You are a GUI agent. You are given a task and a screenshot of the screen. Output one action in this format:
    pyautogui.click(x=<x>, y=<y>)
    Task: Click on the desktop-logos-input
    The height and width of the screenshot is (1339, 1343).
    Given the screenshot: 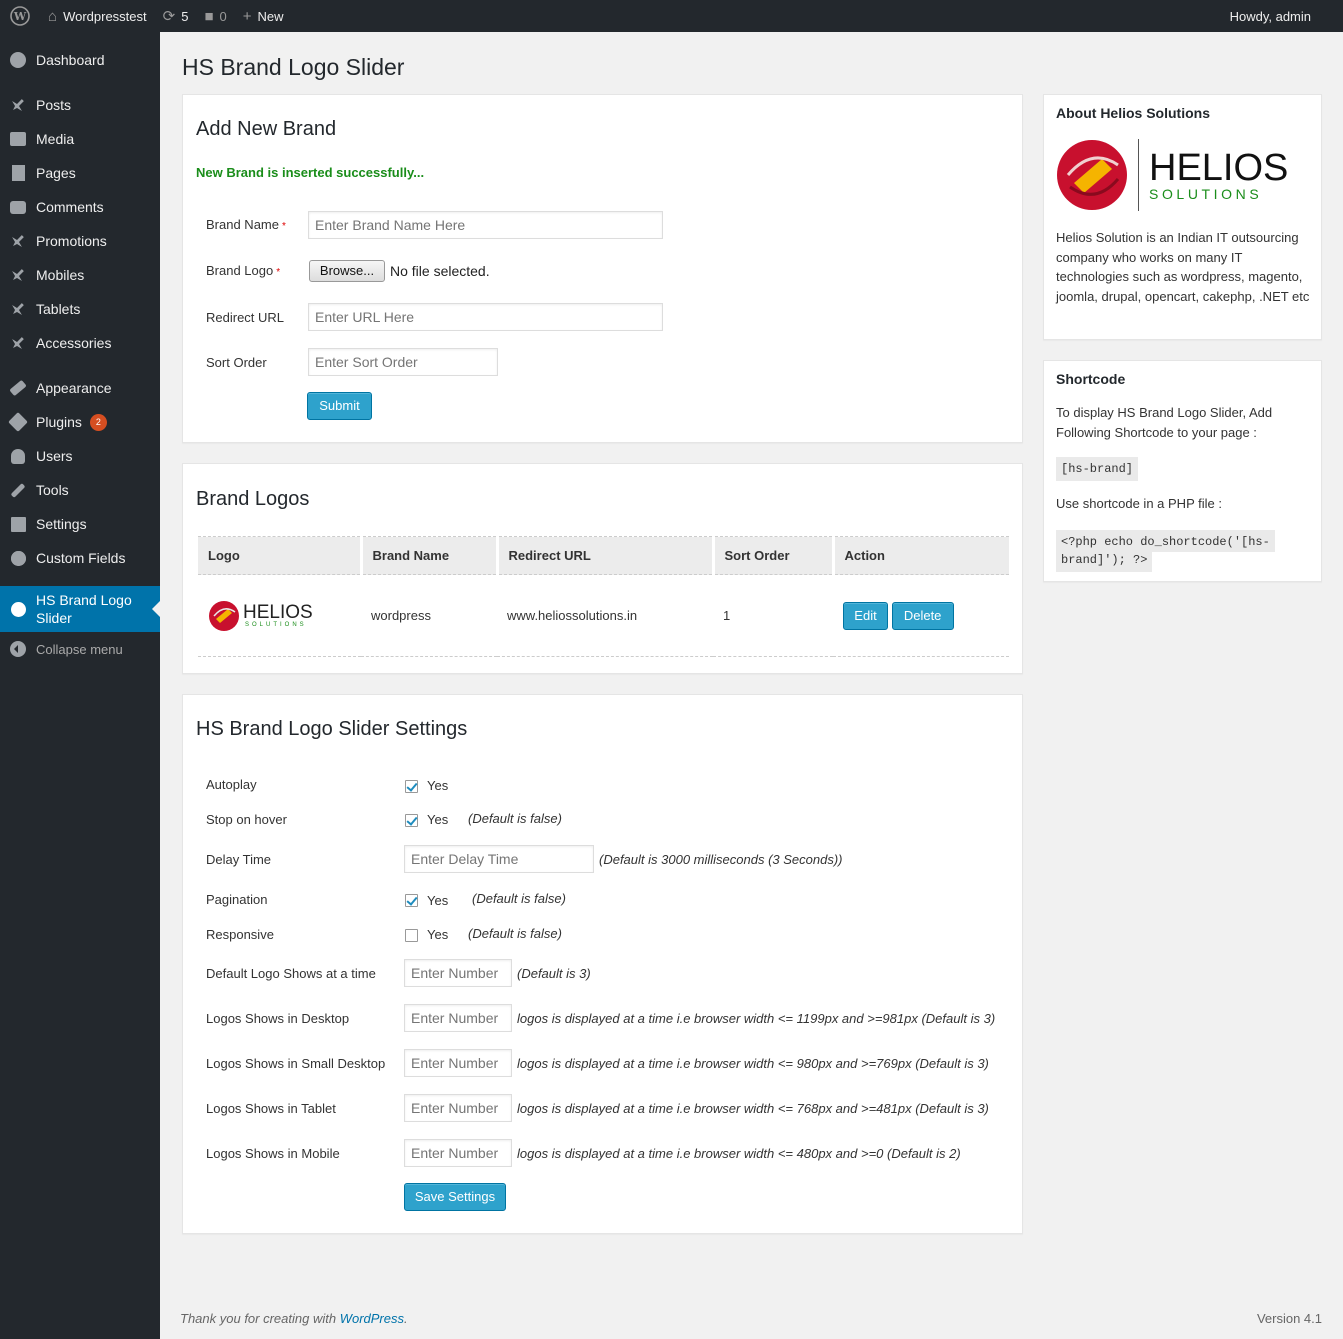 What is the action you would take?
    pyautogui.click(x=458, y=1018)
    